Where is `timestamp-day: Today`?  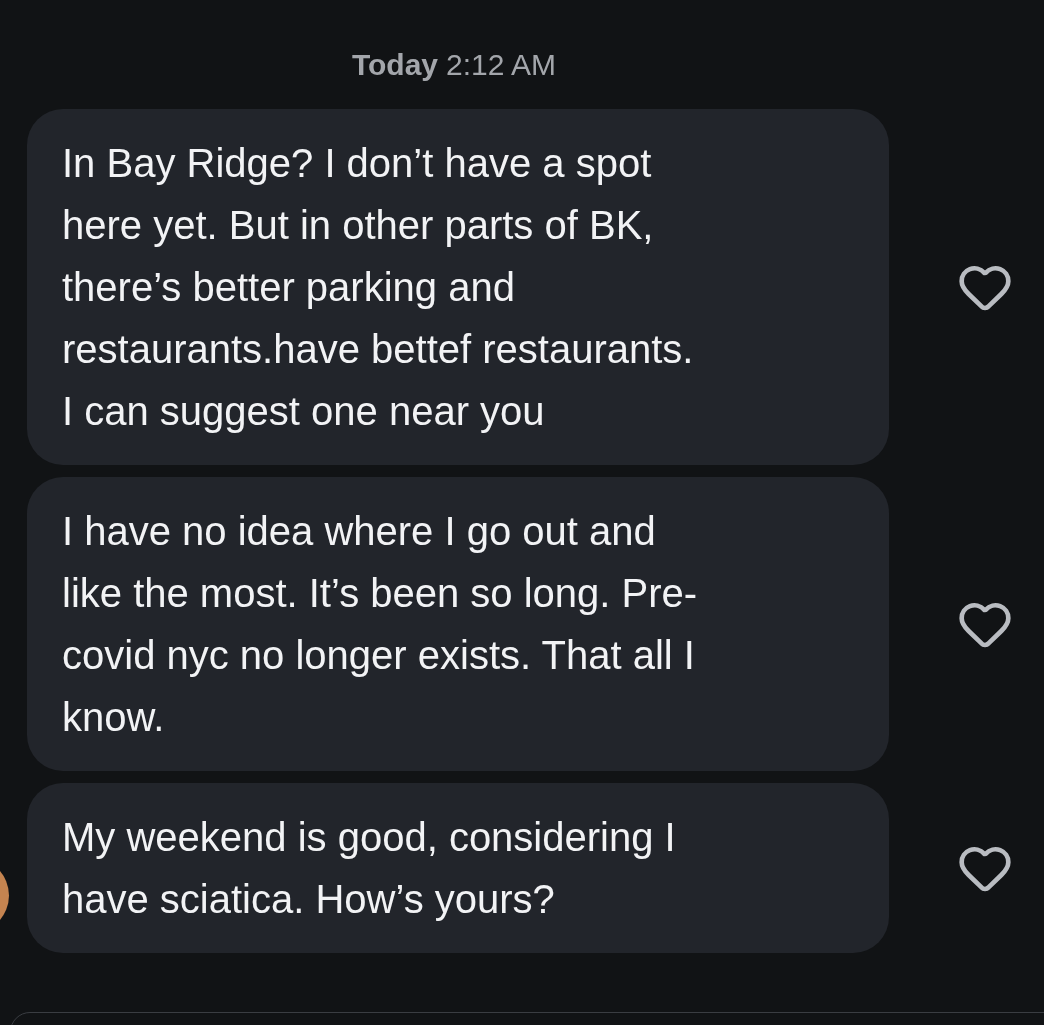 timestamp-day: Today is located at coordinates (394, 64).